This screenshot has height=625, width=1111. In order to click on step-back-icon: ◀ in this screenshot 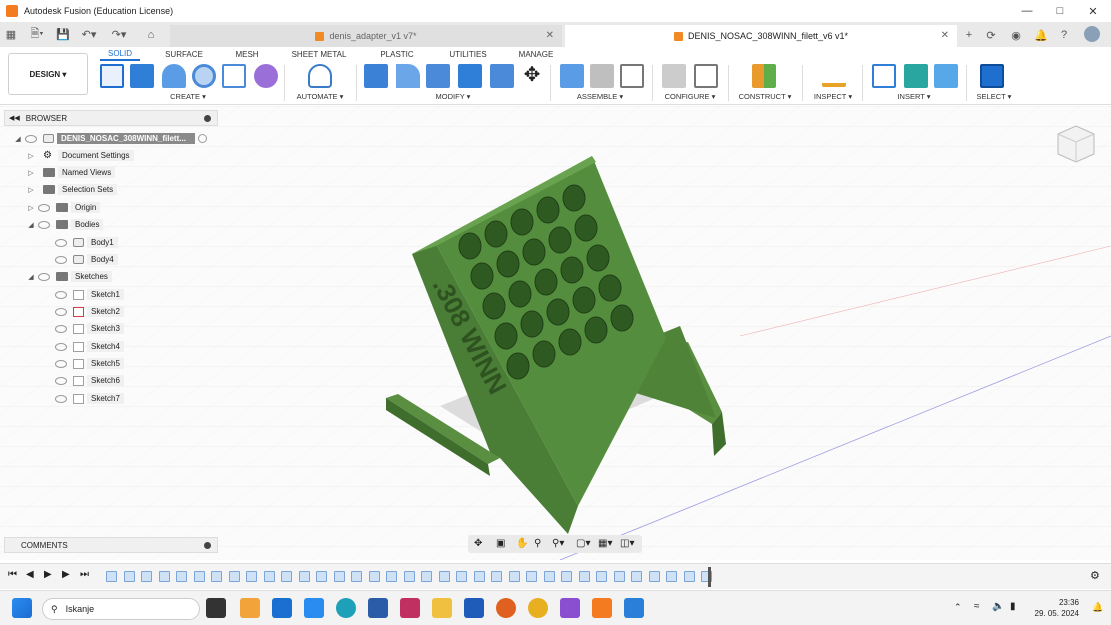, I will do `click(30, 574)`.